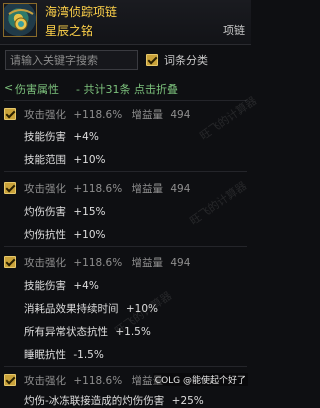  Describe the element at coordinates (94, 381) in the screenshot. I see `entry-header: 攻击强化 +118.6% 增益量` at that location.